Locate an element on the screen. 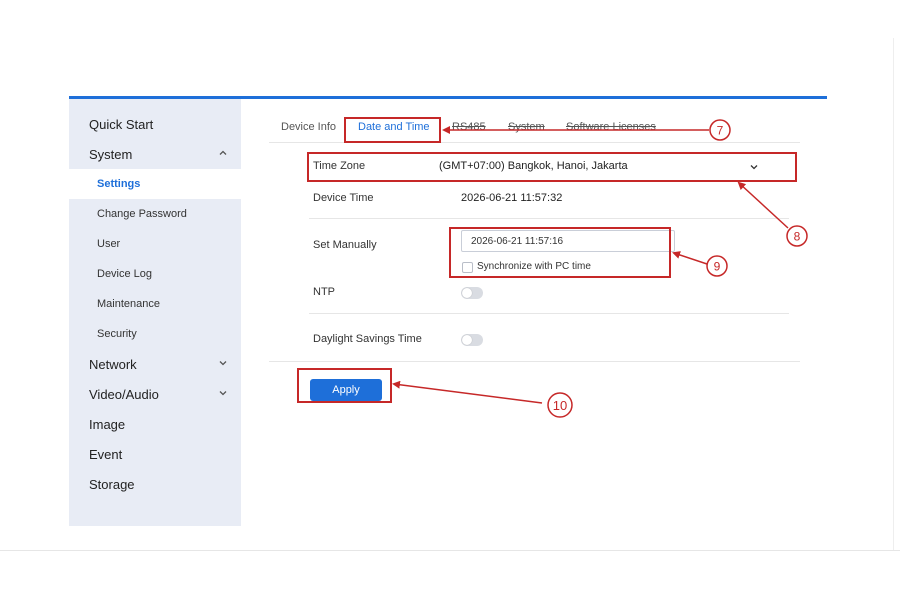 The width and height of the screenshot is (900, 600). sidebar-item-label: Storage is located at coordinates (112, 484).